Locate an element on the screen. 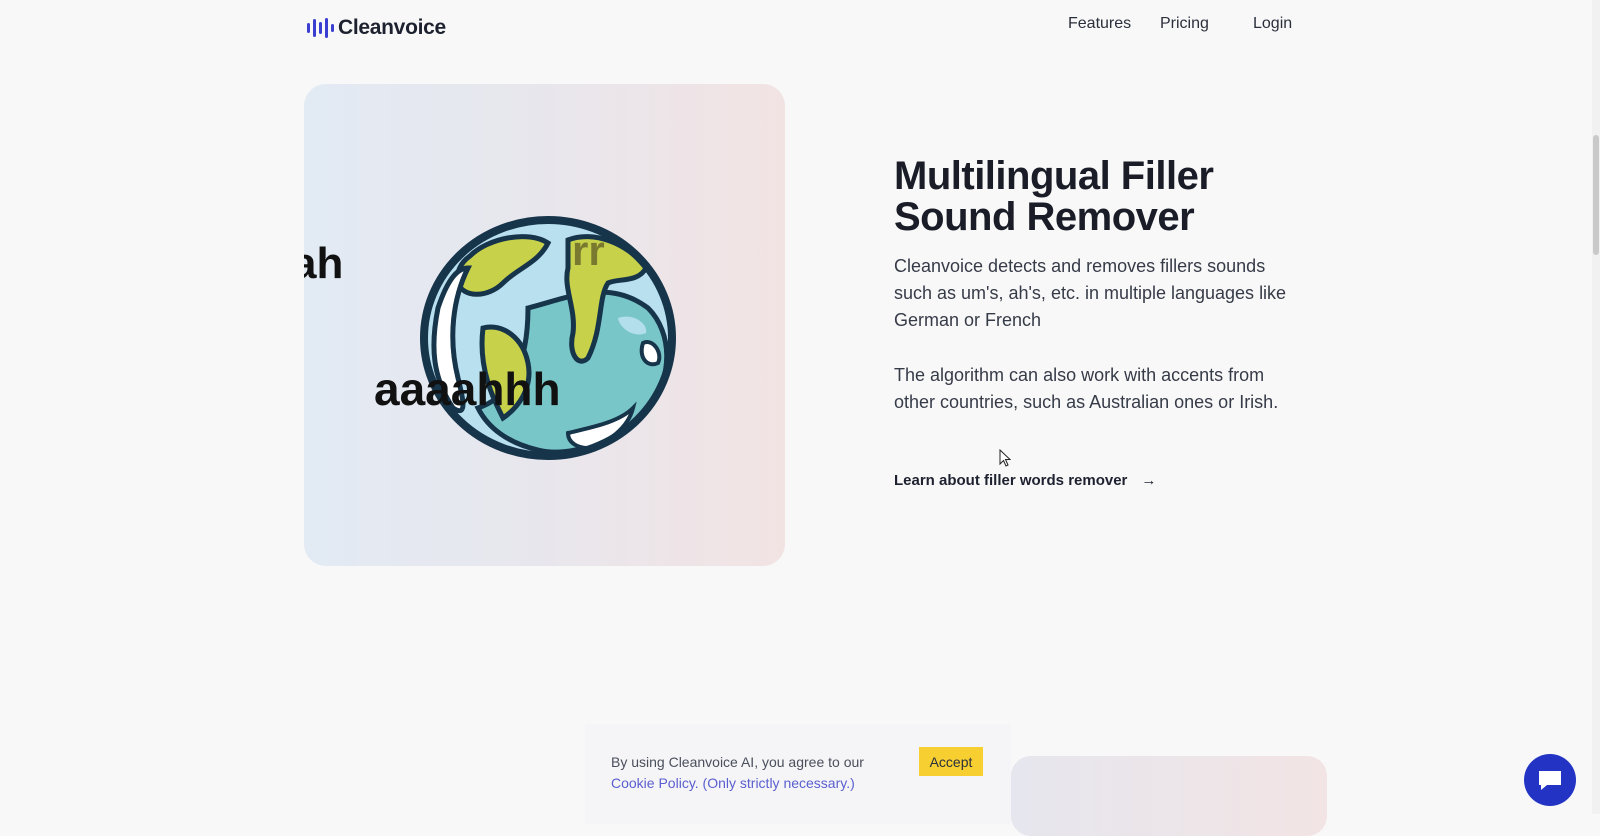 This screenshot has width=1600, height=836. nav-login: Login is located at coordinates (1272, 24).